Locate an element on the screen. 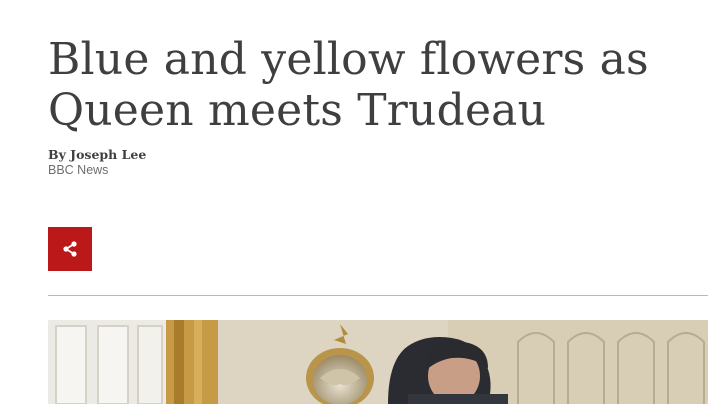 The height and width of the screenshot is (404, 718). article-source: BBC News is located at coordinates (78, 170).